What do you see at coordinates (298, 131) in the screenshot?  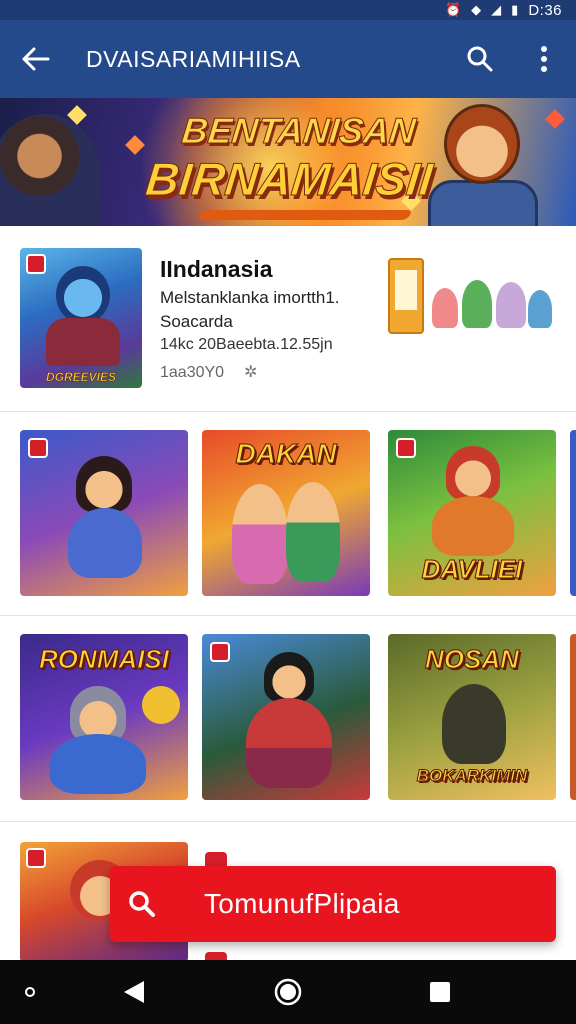 I see `banner-title-line1: BENTANISAN` at bounding box center [298, 131].